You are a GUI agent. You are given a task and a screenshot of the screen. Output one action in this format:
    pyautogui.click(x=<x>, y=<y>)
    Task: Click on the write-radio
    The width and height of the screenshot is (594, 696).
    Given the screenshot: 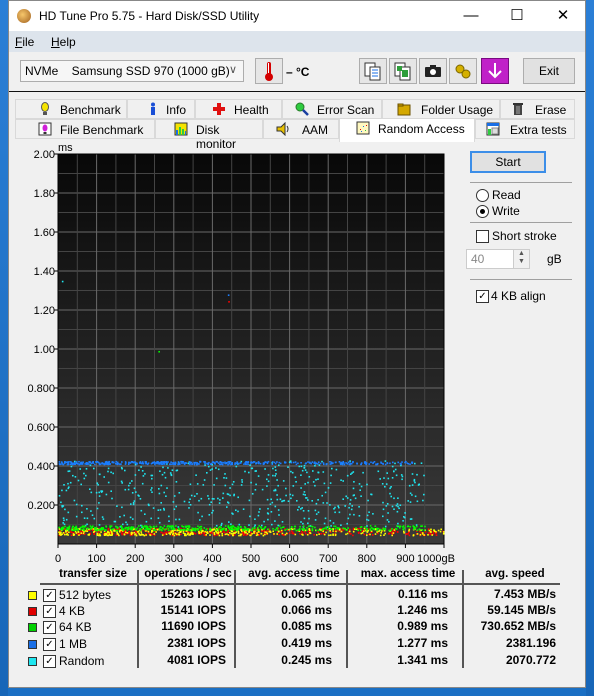 What is the action you would take?
    pyautogui.click(x=482, y=211)
    